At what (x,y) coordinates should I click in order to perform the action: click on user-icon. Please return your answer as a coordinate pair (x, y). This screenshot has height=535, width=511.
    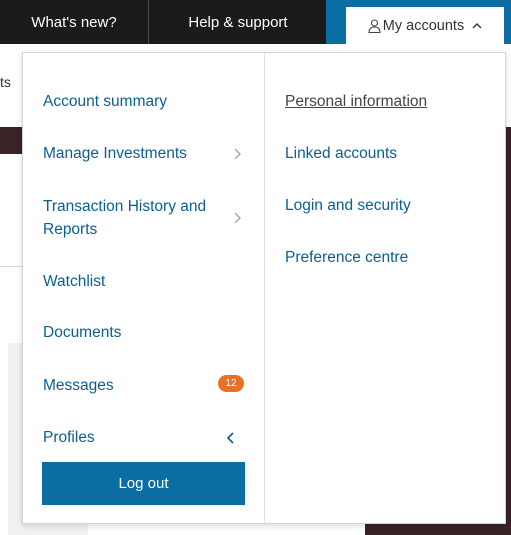
    Looking at the image, I should click on (374, 25).